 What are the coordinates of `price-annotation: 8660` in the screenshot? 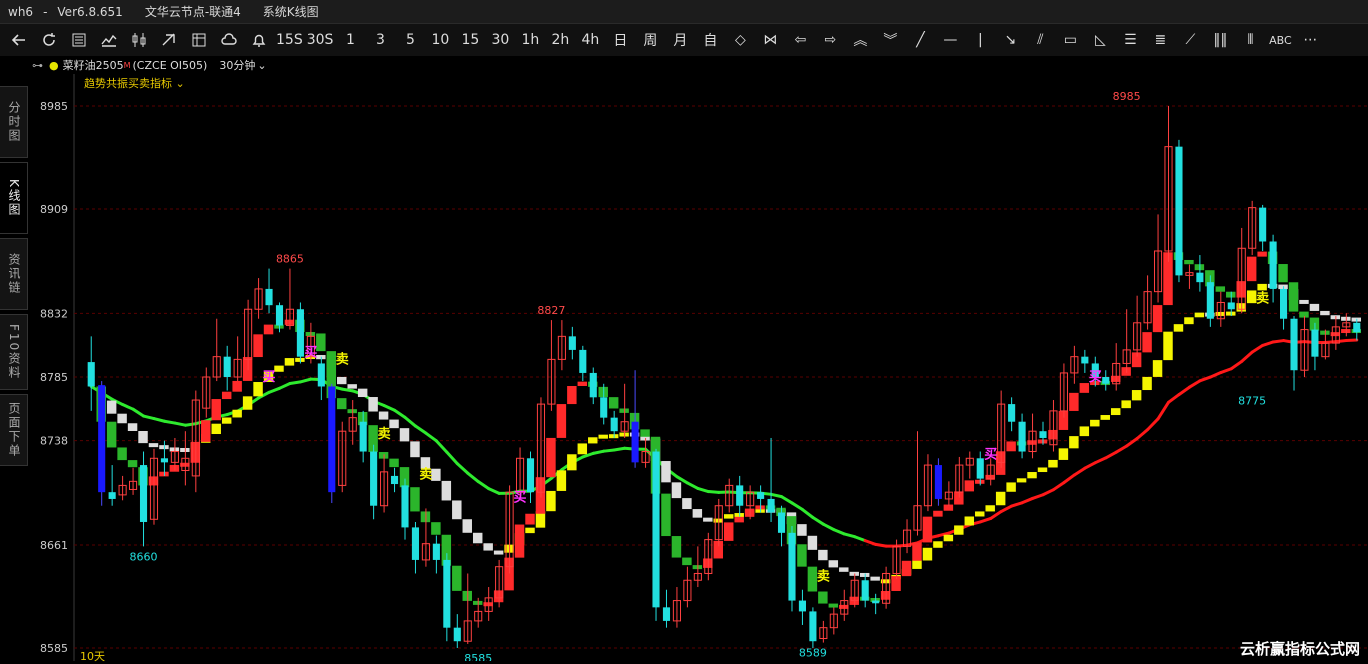 It's located at (144, 556).